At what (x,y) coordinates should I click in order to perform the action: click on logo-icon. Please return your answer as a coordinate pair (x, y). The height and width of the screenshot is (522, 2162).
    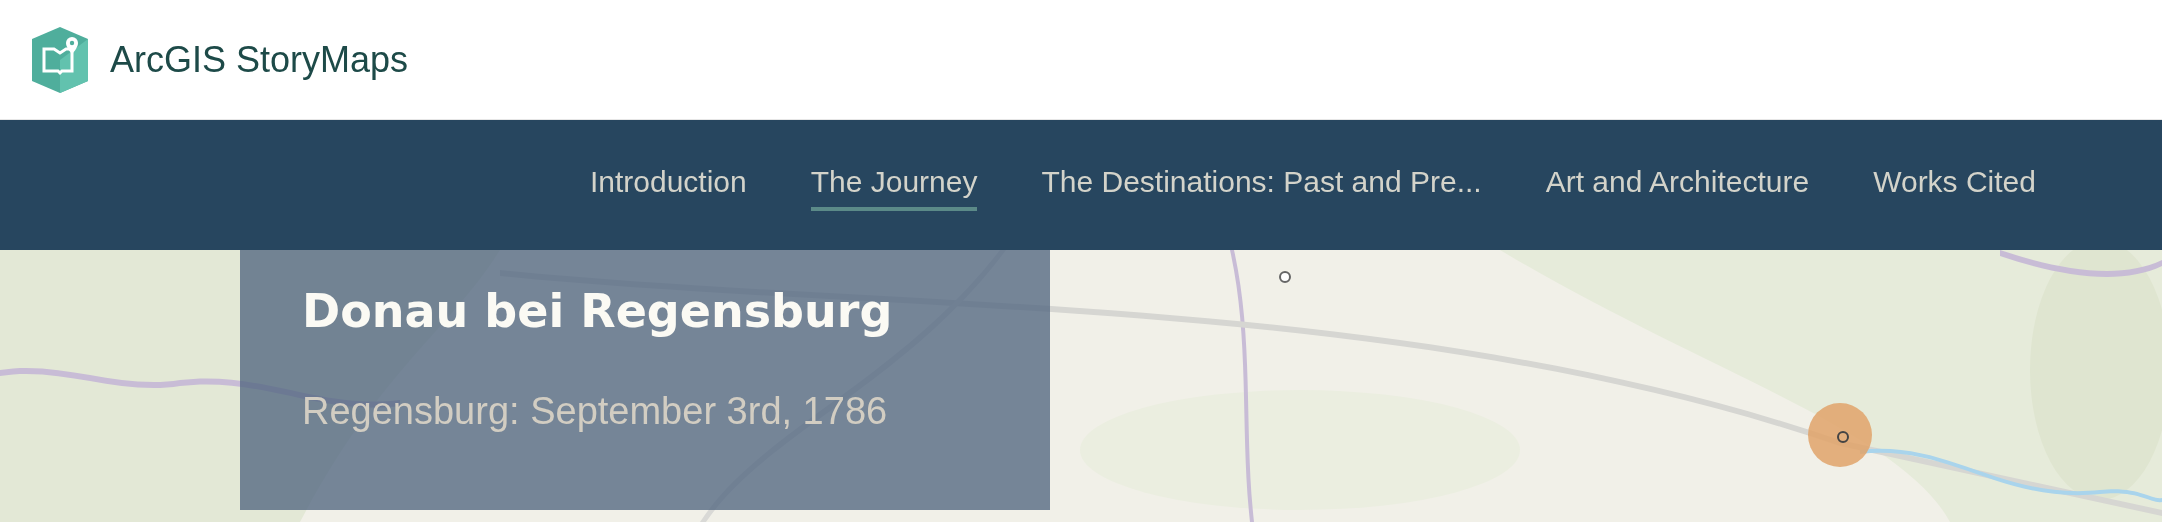
    Looking at the image, I should click on (60, 59).